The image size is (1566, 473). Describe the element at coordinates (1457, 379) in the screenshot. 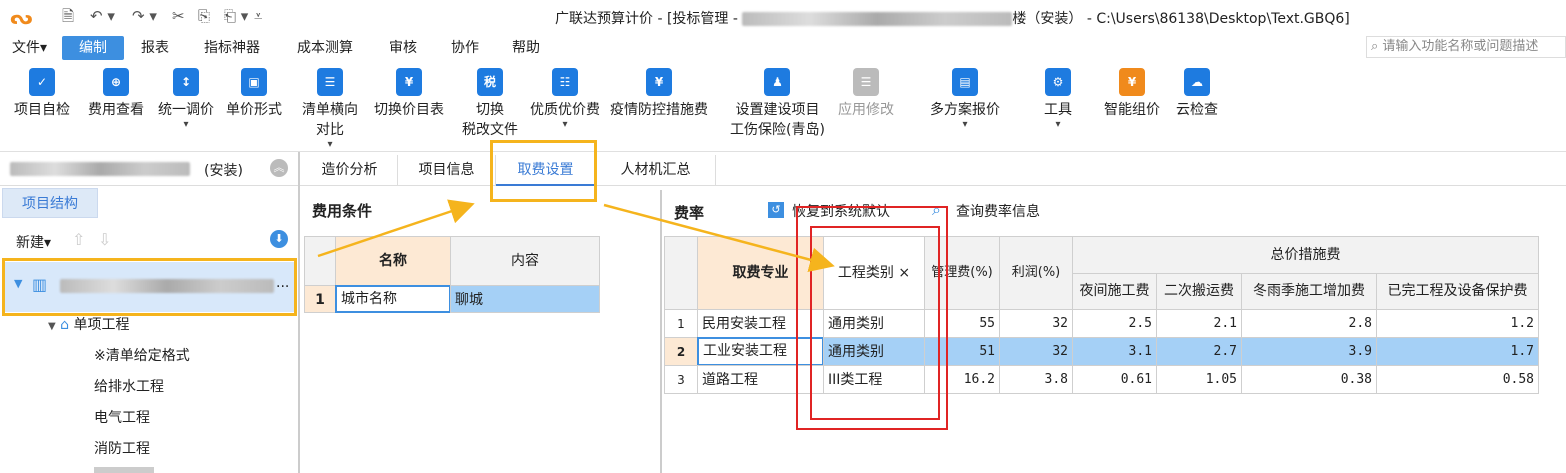

I see `protection-cell: 0.58` at that location.